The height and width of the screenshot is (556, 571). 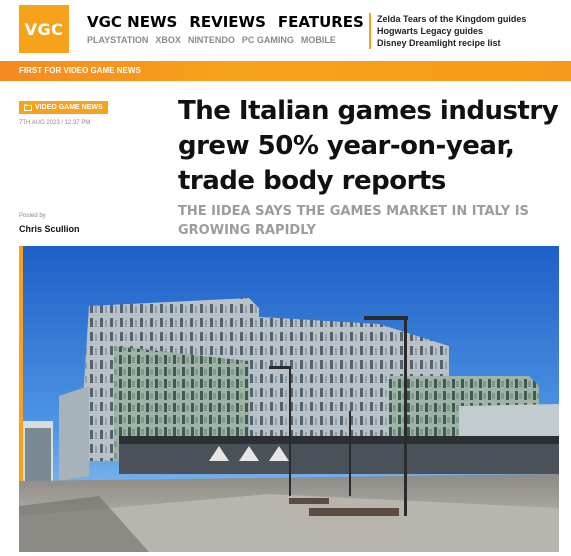 I want to click on site-logo: VGC, so click(x=44, y=29).